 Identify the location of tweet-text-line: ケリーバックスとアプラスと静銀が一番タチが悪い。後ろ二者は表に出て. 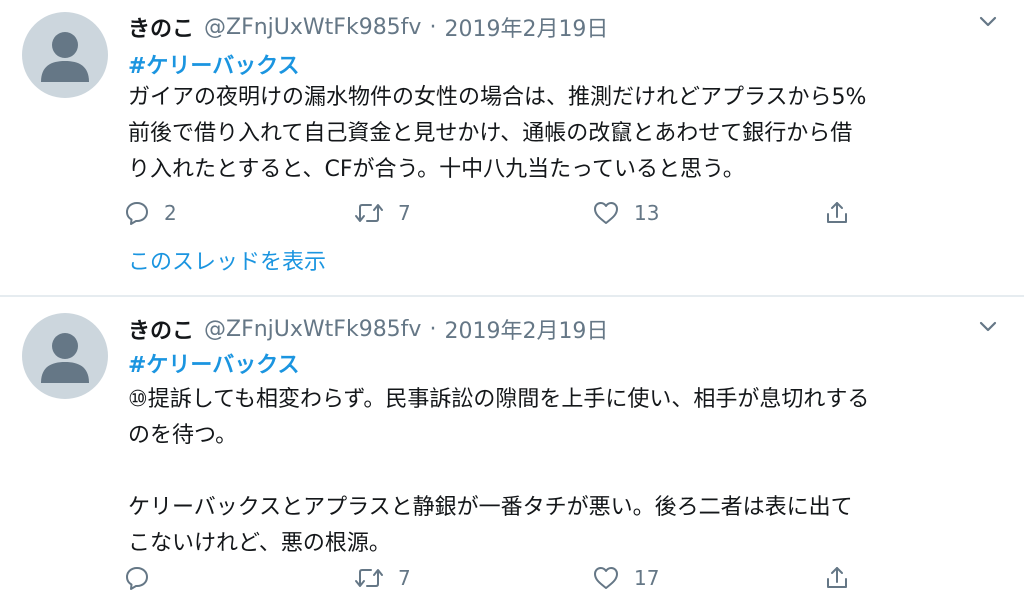
(490, 507).